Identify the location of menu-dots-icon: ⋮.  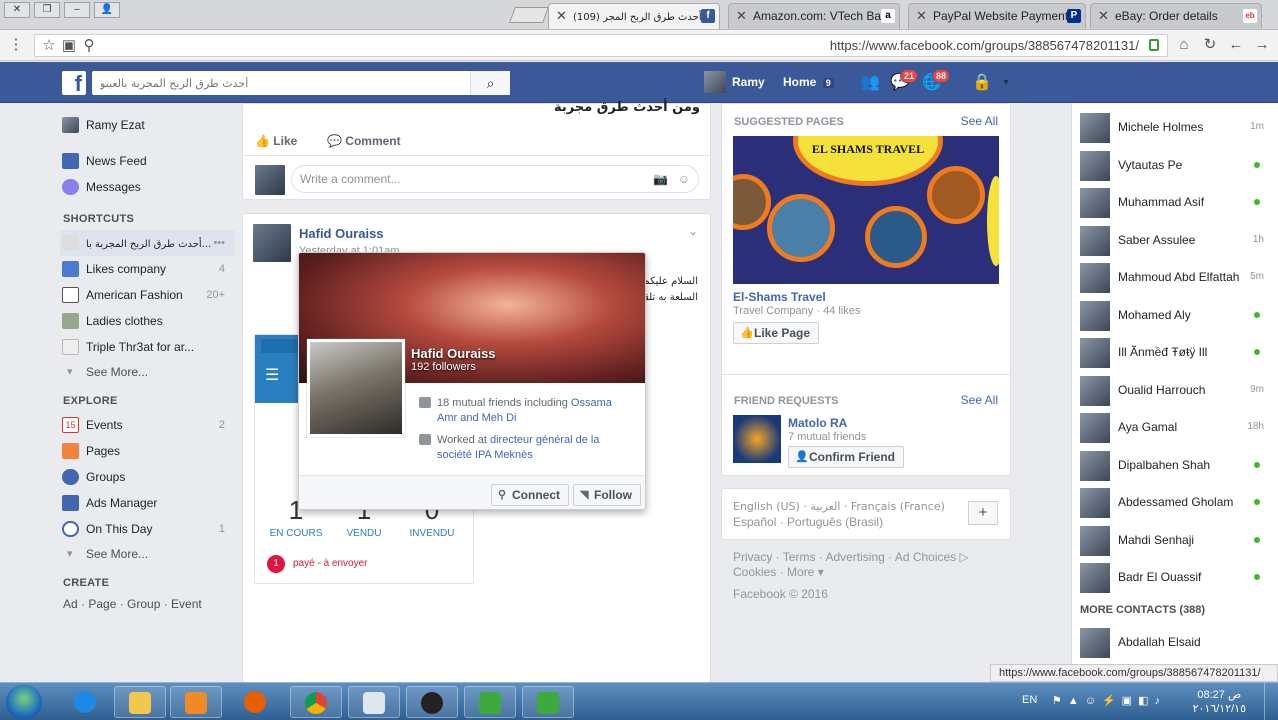
(16, 45).